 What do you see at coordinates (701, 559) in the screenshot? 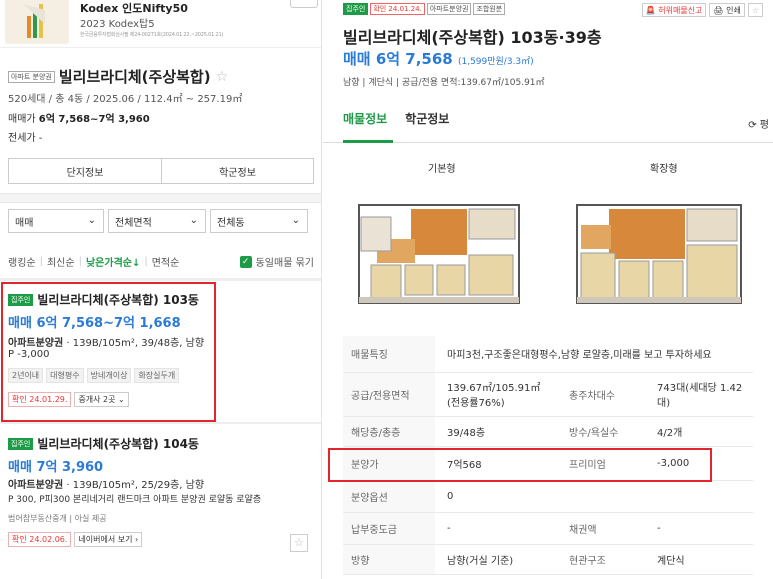
I see `row-value: 계단식` at bounding box center [701, 559].